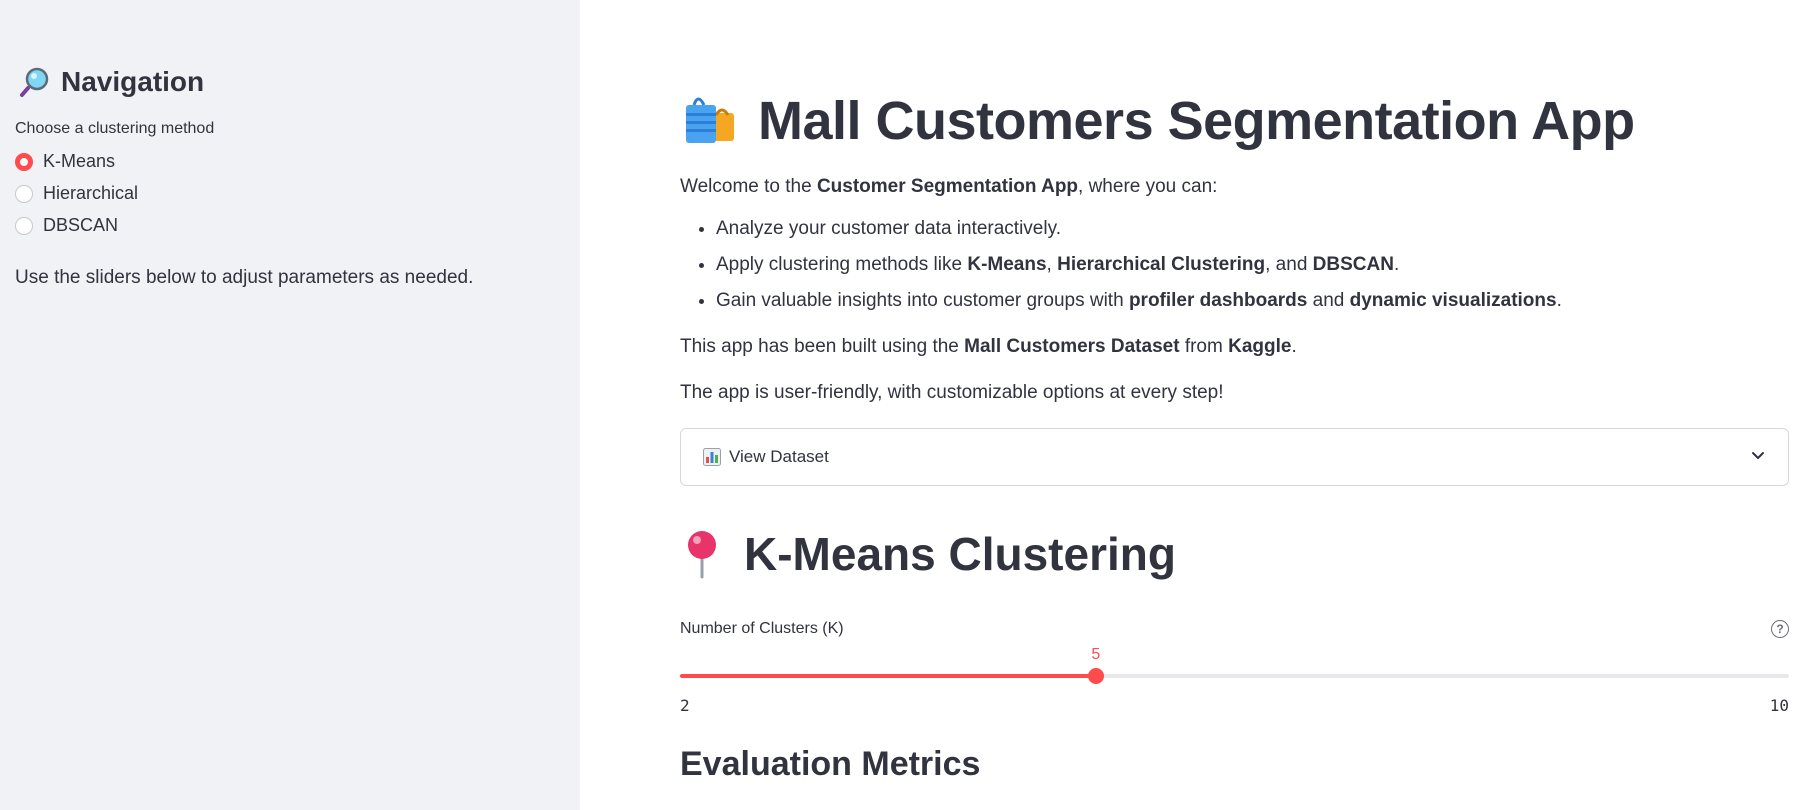 This screenshot has width=1801, height=810. What do you see at coordinates (712, 457) in the screenshot?
I see `bar-chart-icon` at bounding box center [712, 457].